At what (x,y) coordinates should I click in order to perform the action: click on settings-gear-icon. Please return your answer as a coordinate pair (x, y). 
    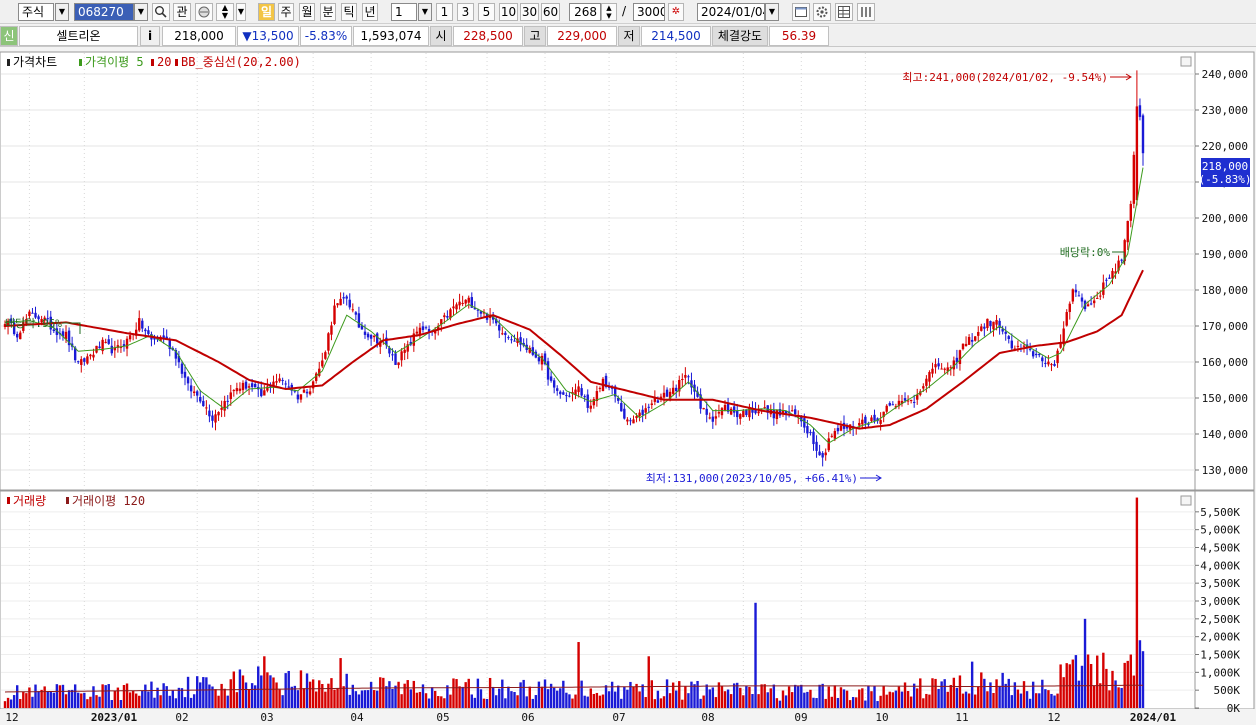
    Looking at the image, I should click on (822, 12).